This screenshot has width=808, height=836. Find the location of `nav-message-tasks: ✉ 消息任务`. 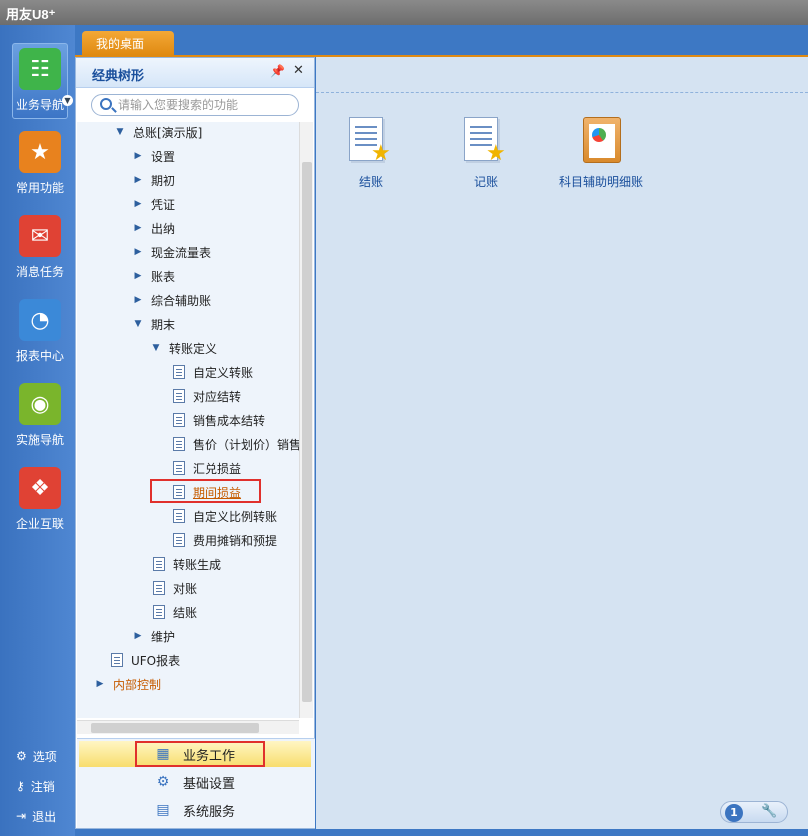

nav-message-tasks: ✉ 消息任务 is located at coordinates (40, 249).